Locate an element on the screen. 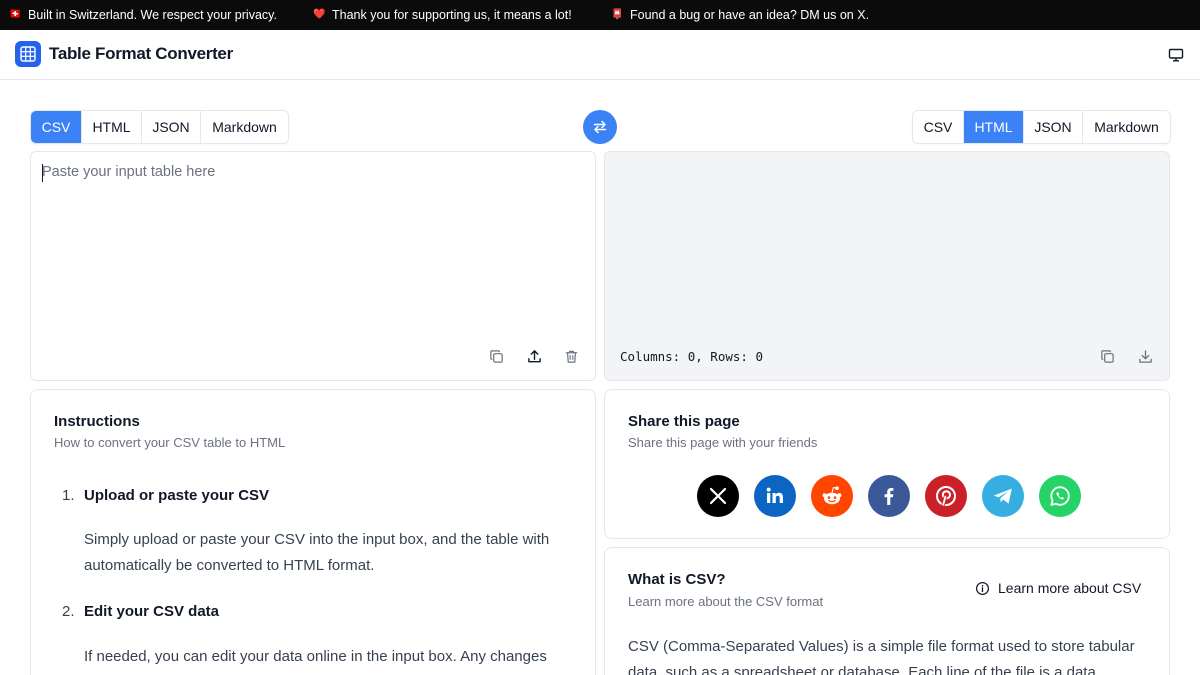 This screenshot has width=1200, height=675. instructions-subtitle: How to convert your CSV table to HTML is located at coordinates (170, 442).